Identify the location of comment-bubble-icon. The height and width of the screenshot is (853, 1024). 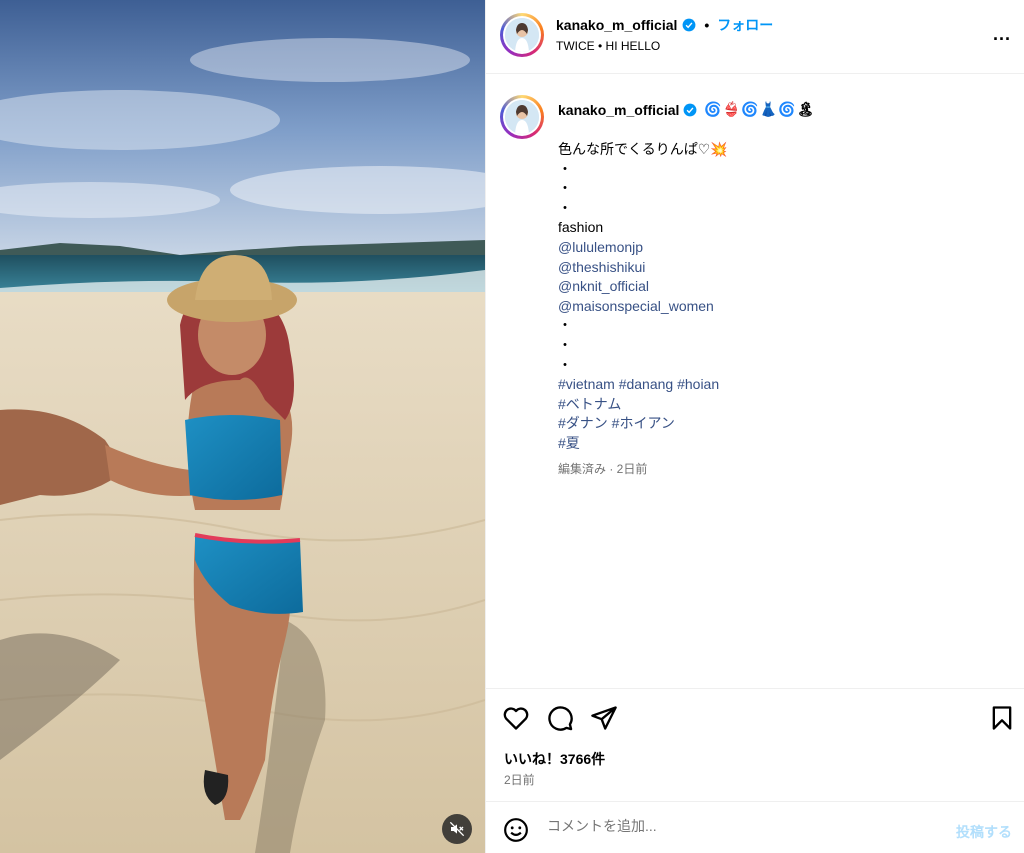
(560, 718).